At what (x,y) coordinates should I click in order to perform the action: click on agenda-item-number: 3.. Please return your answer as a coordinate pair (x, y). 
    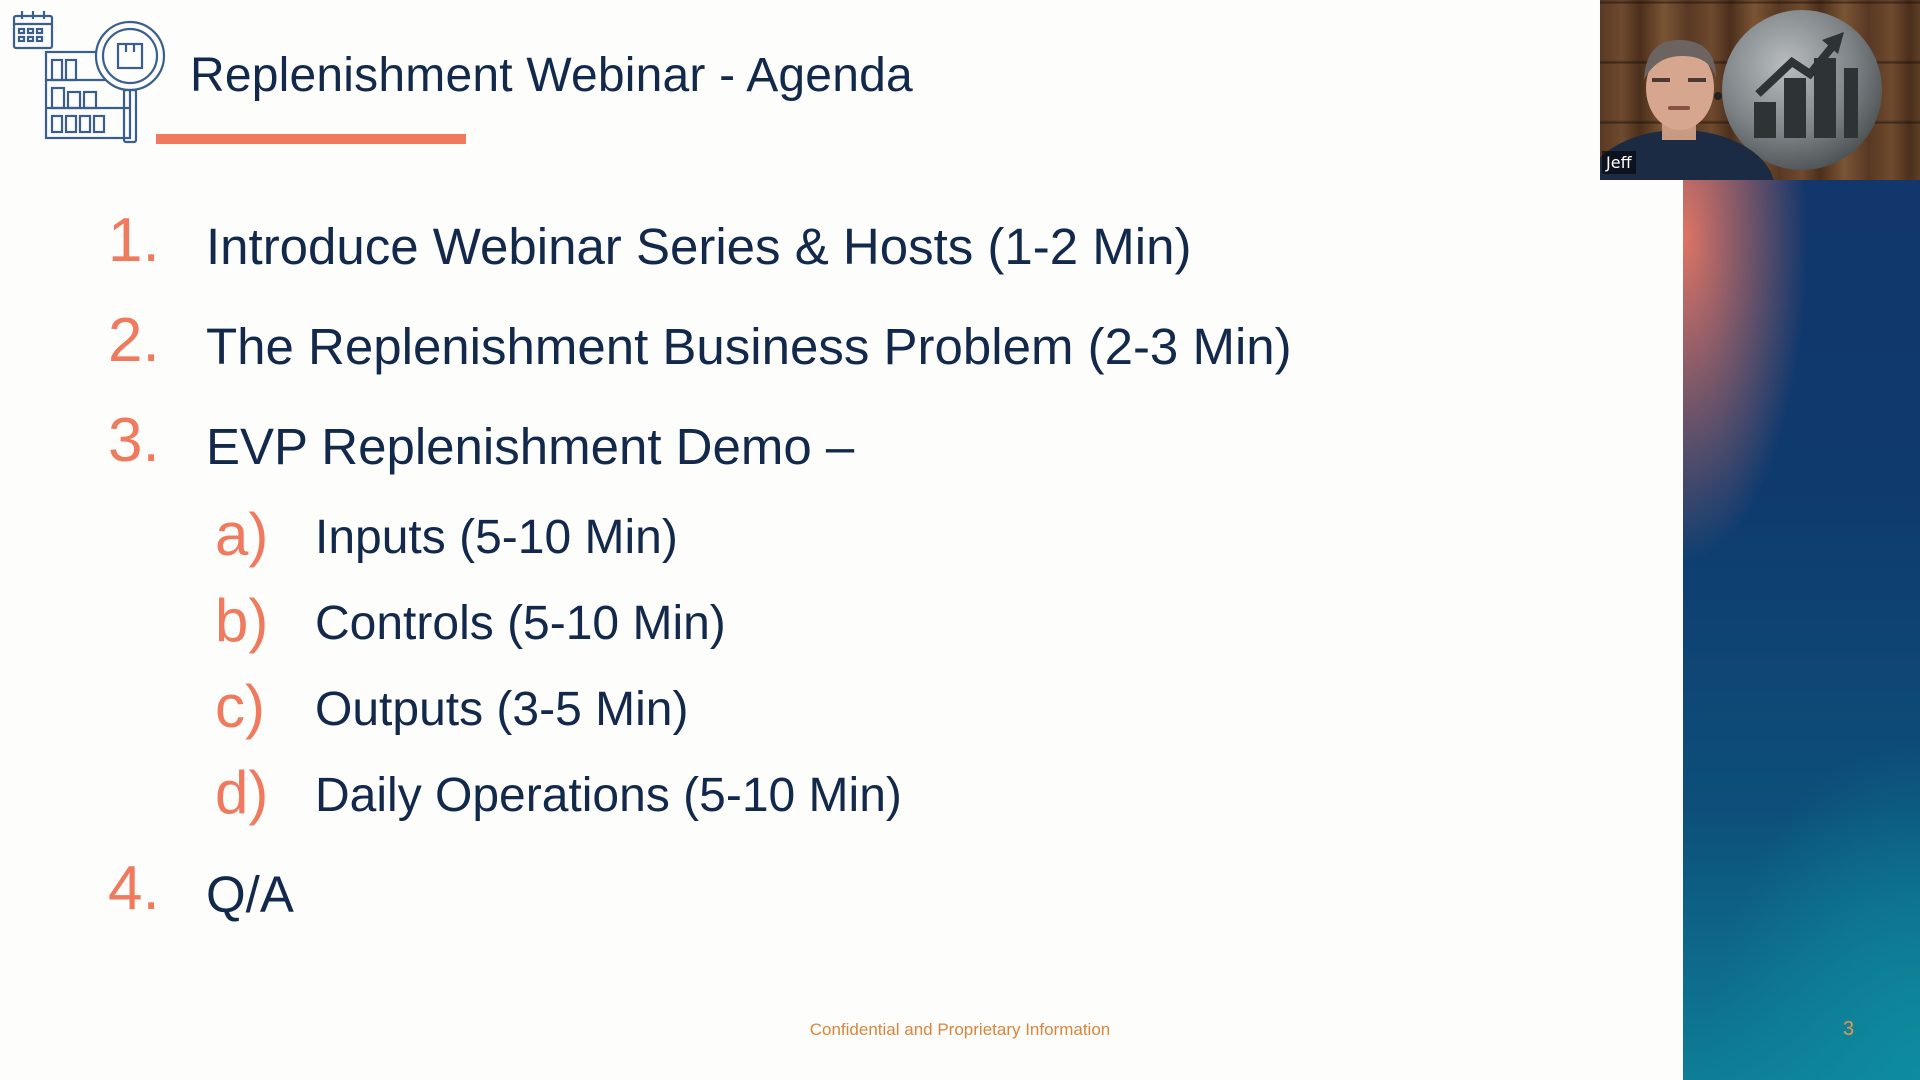
    Looking at the image, I should click on (134, 440).